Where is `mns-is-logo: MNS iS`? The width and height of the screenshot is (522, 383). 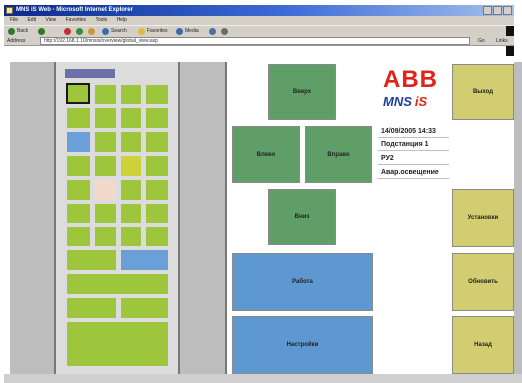
mns-is-logo: MNS iS is located at coordinates (405, 101).